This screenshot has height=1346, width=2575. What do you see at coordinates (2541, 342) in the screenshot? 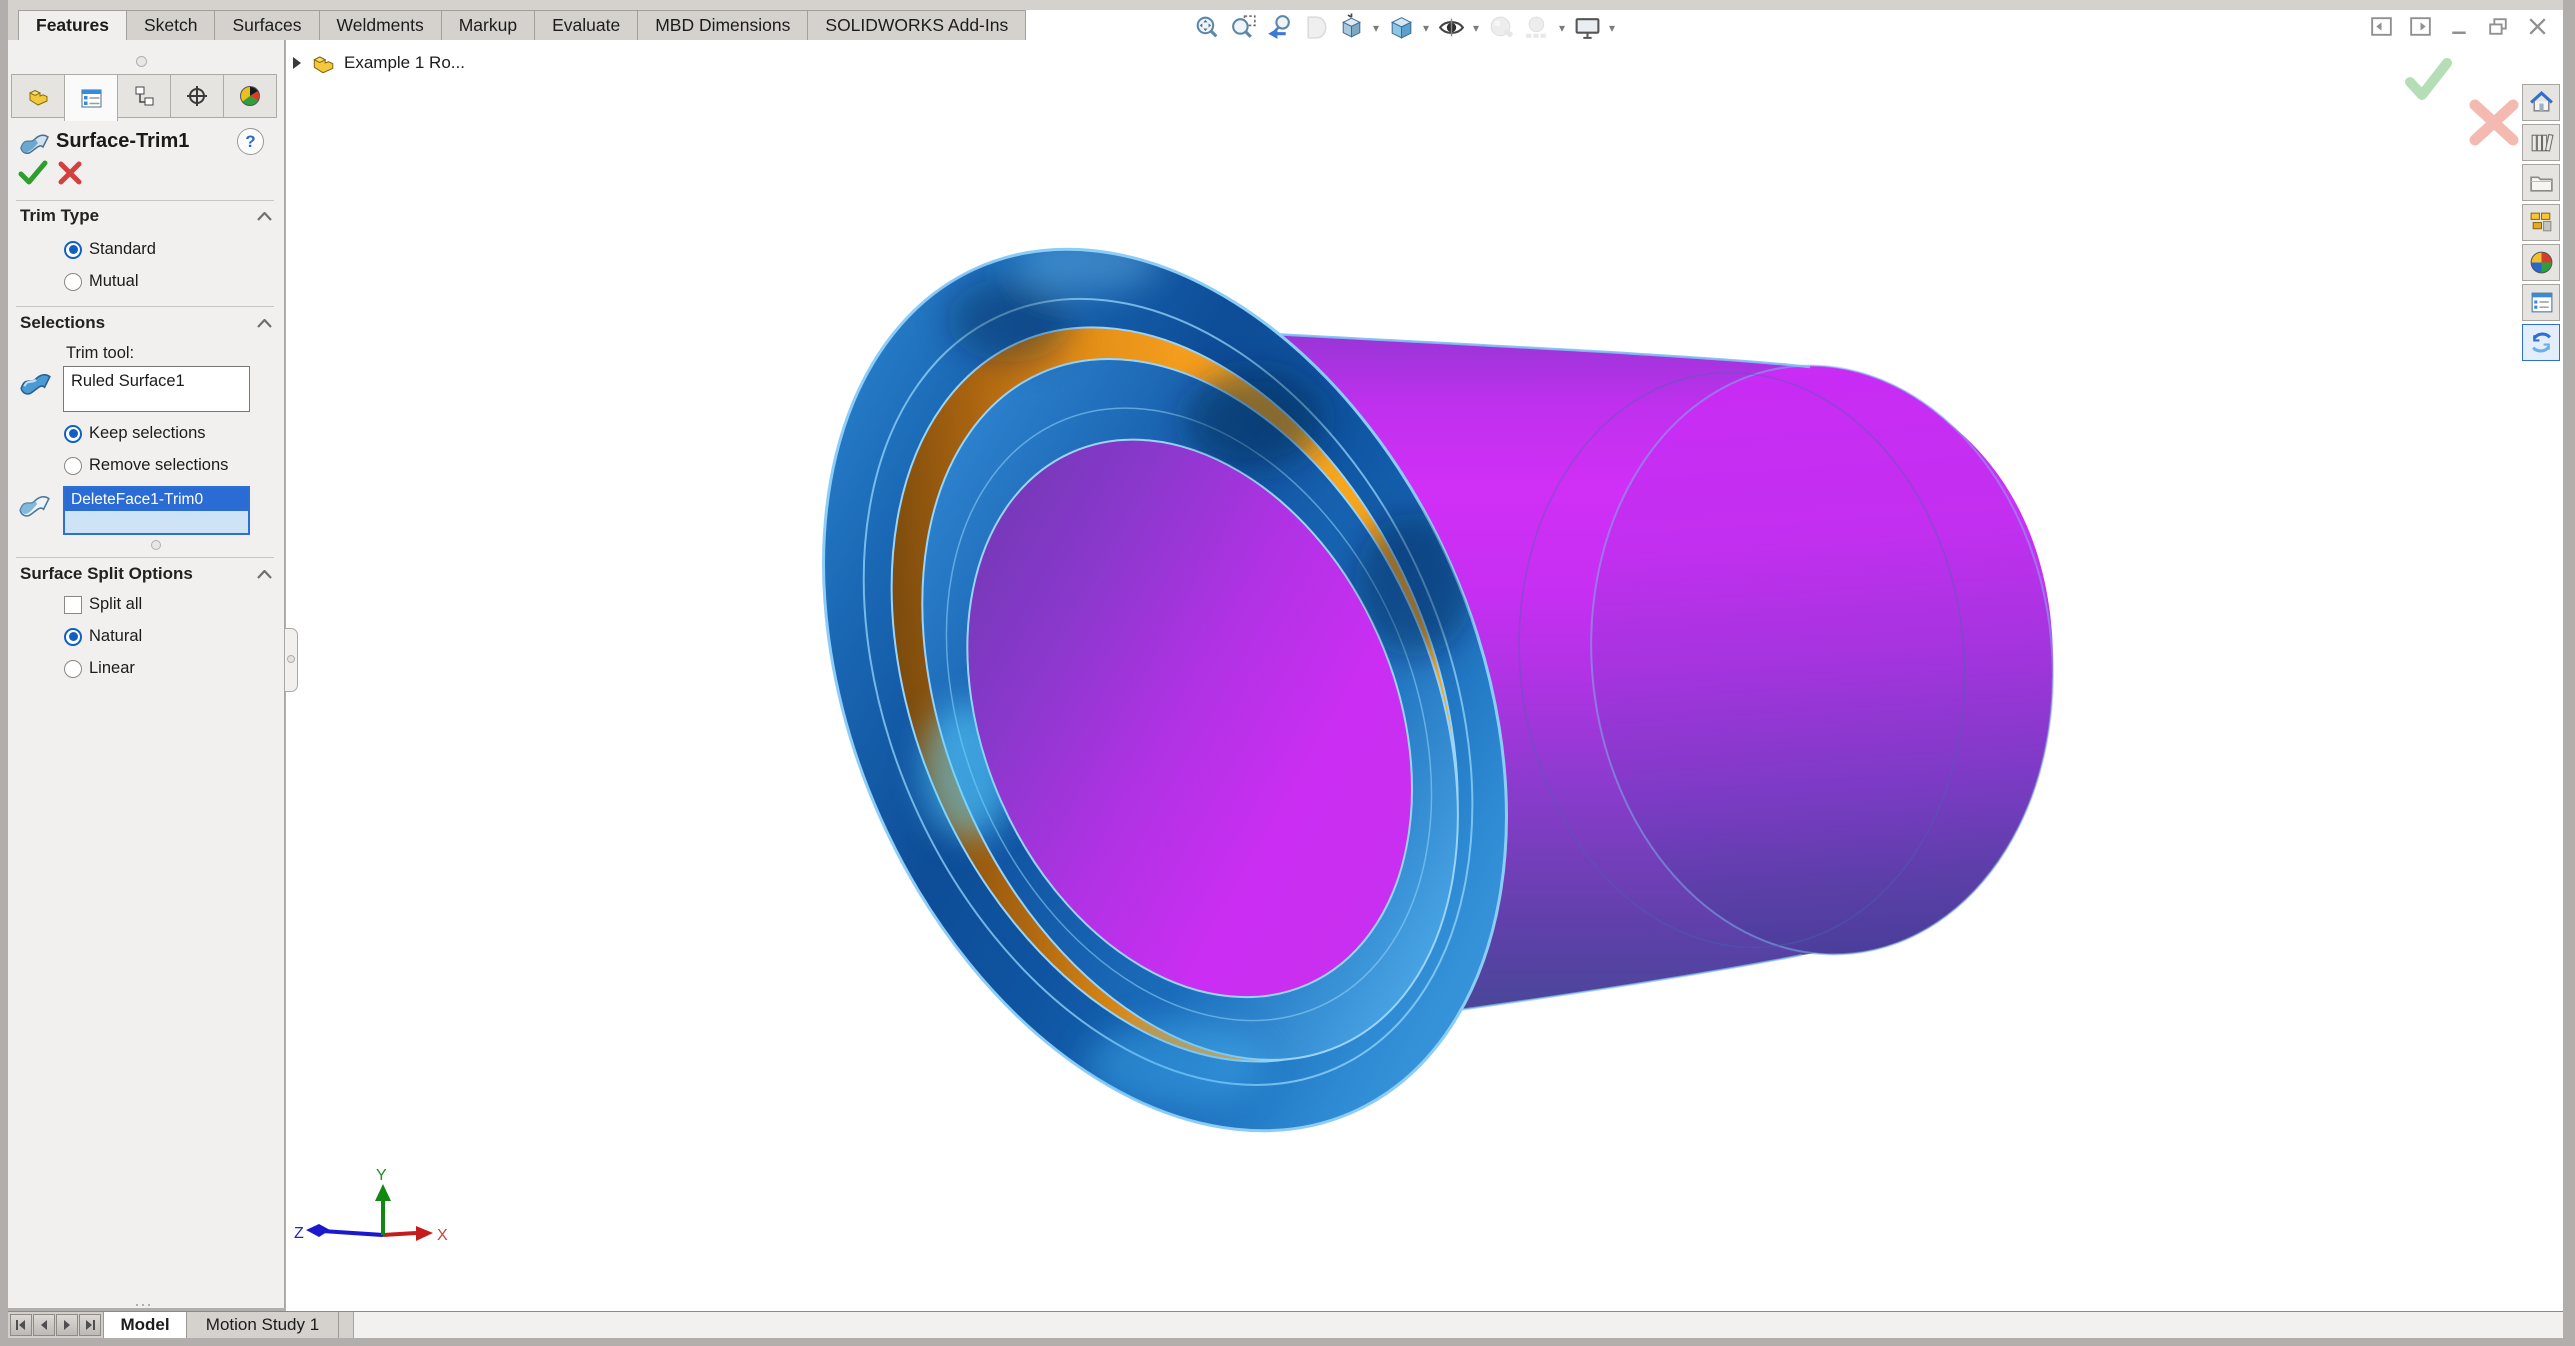
I see `solidworks-sync-icon` at bounding box center [2541, 342].